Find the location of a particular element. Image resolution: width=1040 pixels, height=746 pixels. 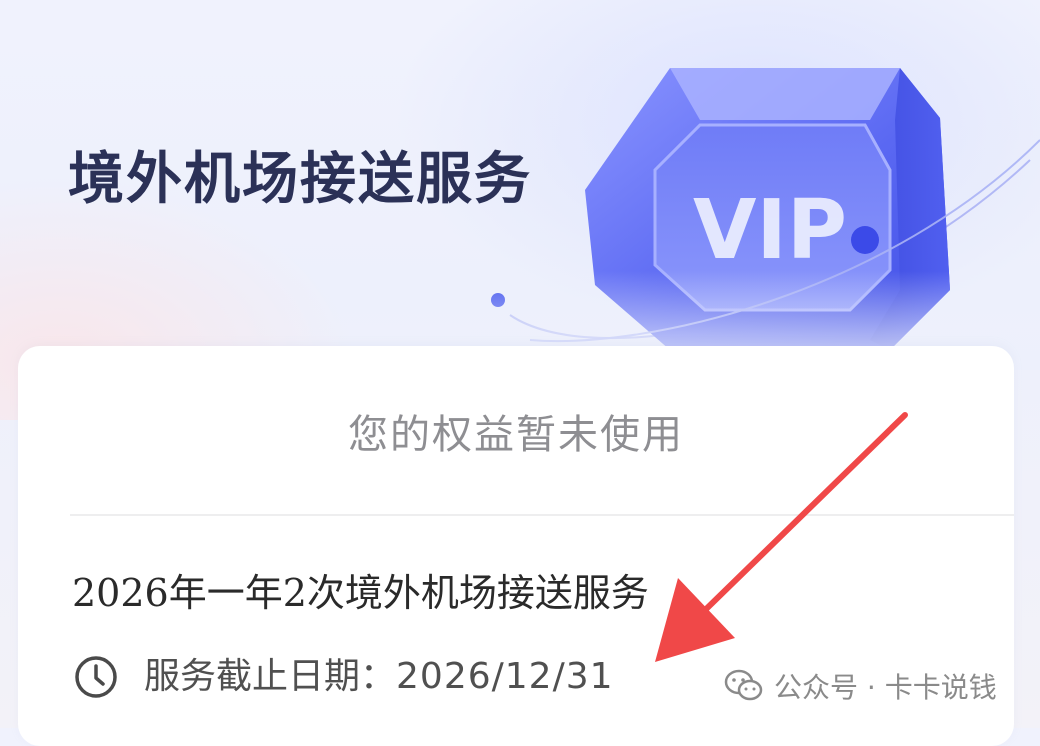

wechat-icon is located at coordinates (743, 685).